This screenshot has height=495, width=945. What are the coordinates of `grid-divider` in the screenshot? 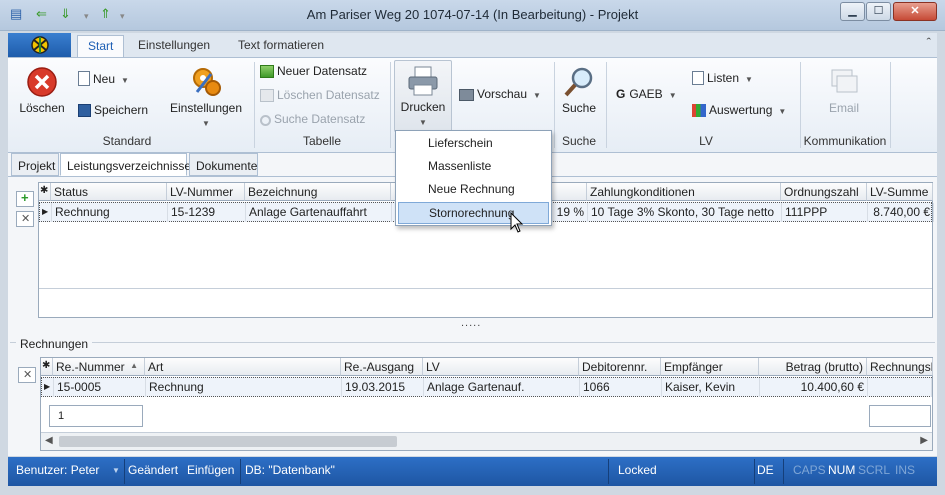 It's located at (485, 288).